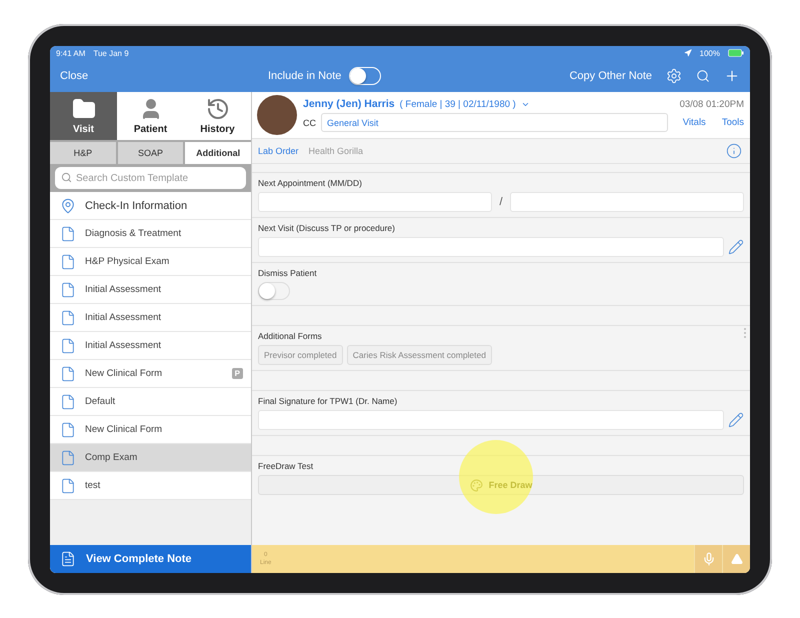 The height and width of the screenshot is (618, 800). Describe the element at coordinates (84, 109) in the screenshot. I see `folder-icon` at that location.